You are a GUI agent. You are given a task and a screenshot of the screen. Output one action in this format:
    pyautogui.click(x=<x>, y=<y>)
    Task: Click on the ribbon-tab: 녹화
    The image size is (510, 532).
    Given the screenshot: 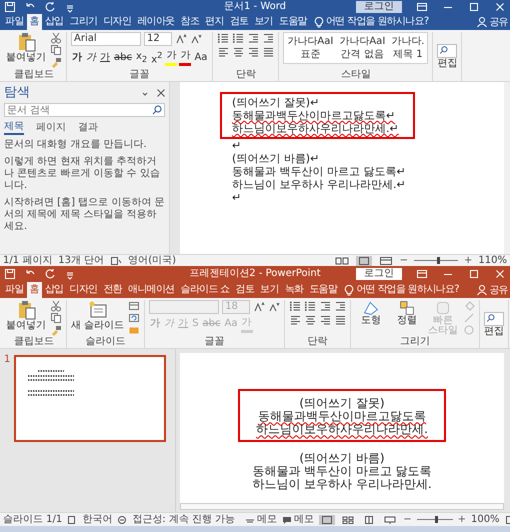 What is the action you would take?
    pyautogui.click(x=294, y=290)
    